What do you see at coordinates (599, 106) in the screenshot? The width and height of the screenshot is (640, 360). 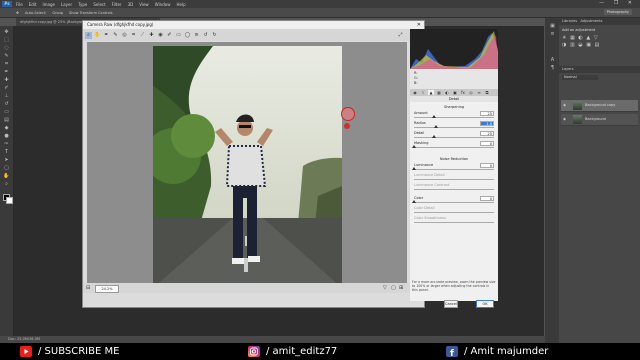 I see `layer-row: ◉ Background copy` at bounding box center [599, 106].